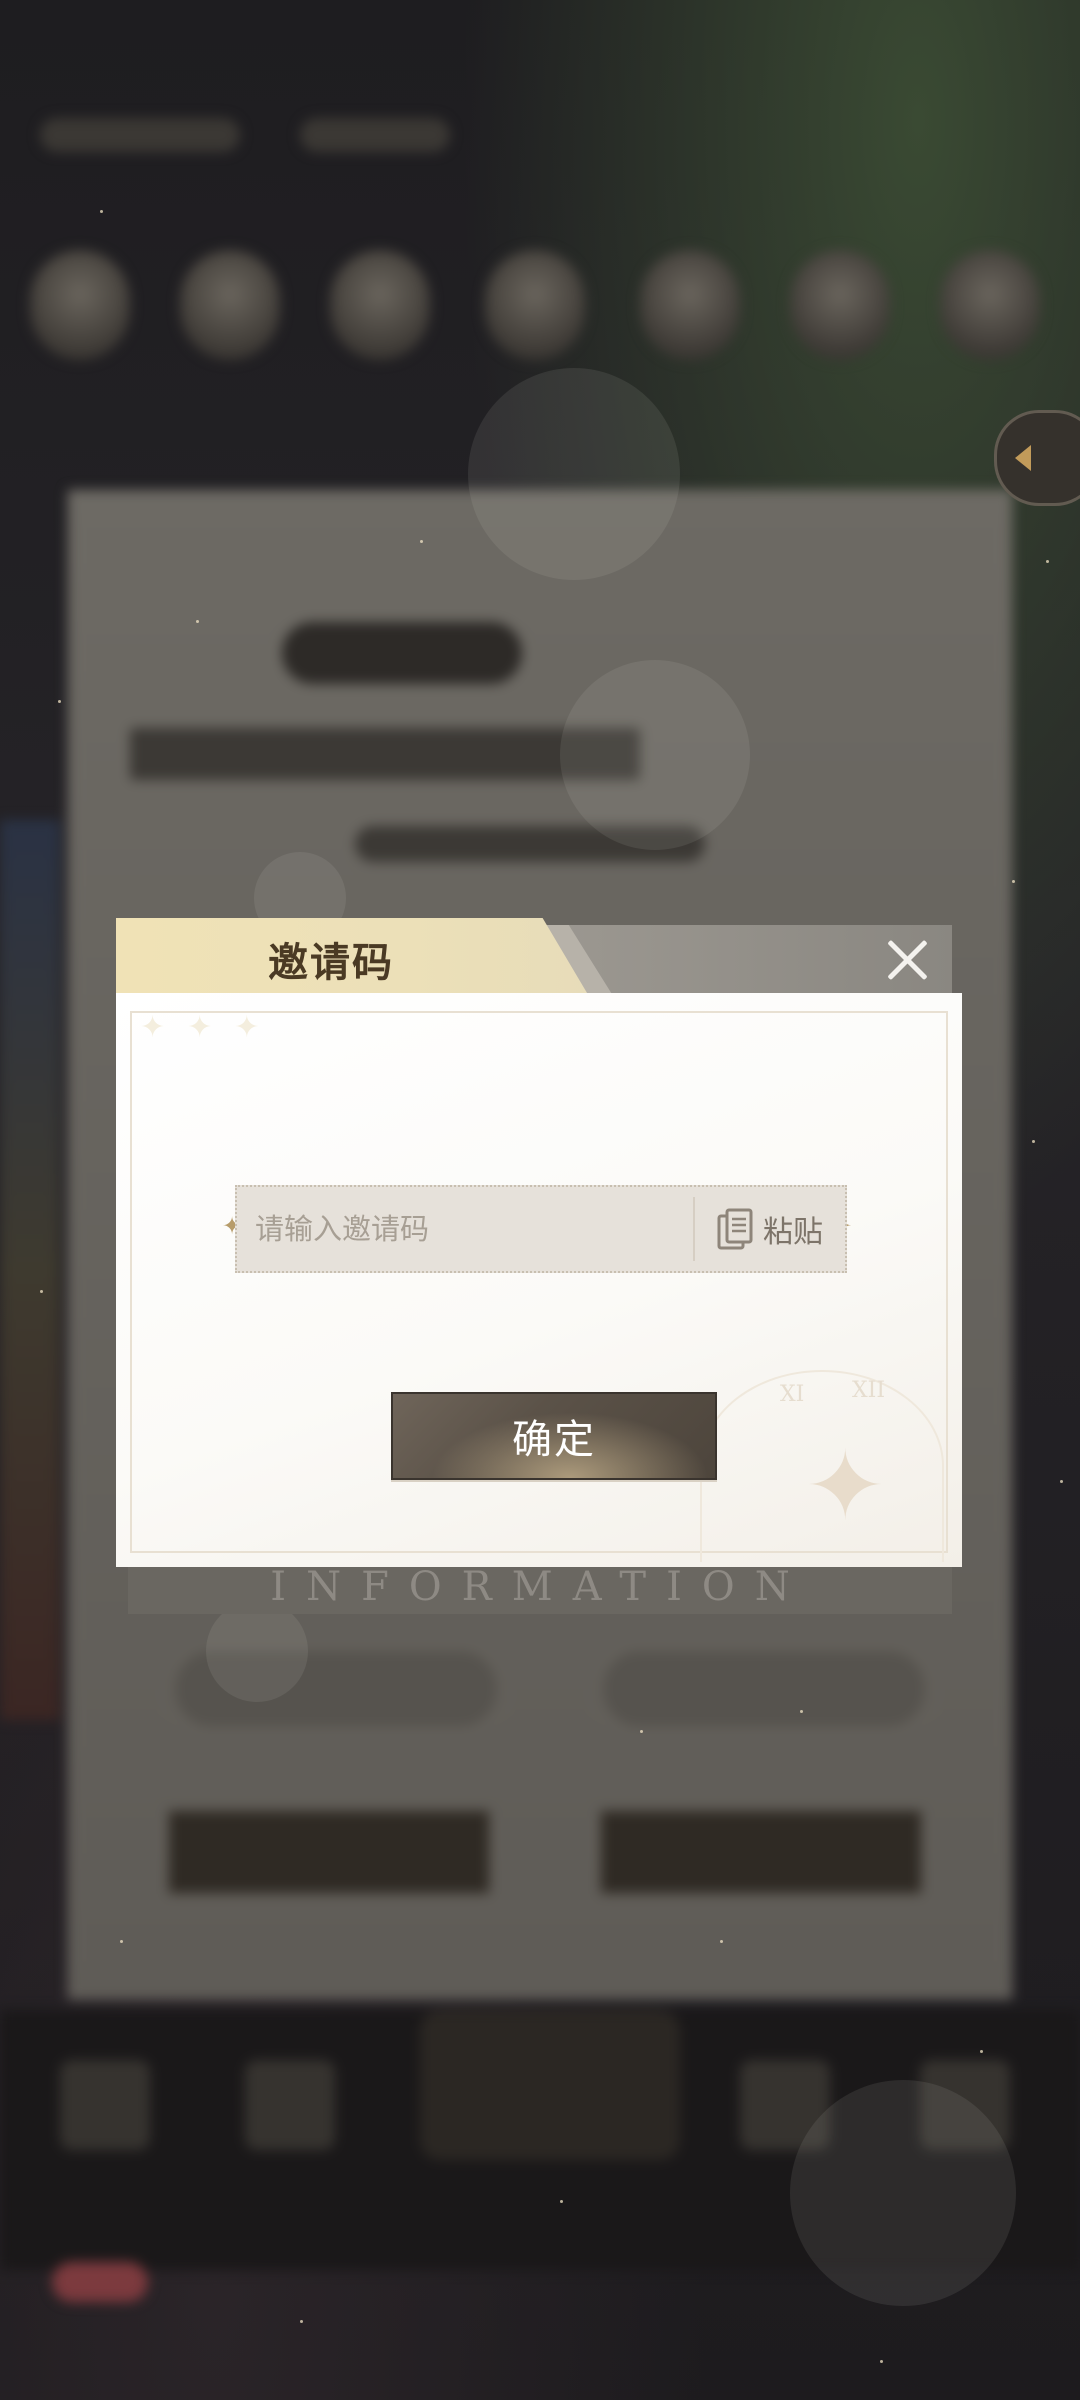  I want to click on confirm-button: 确定, so click(554, 1436).